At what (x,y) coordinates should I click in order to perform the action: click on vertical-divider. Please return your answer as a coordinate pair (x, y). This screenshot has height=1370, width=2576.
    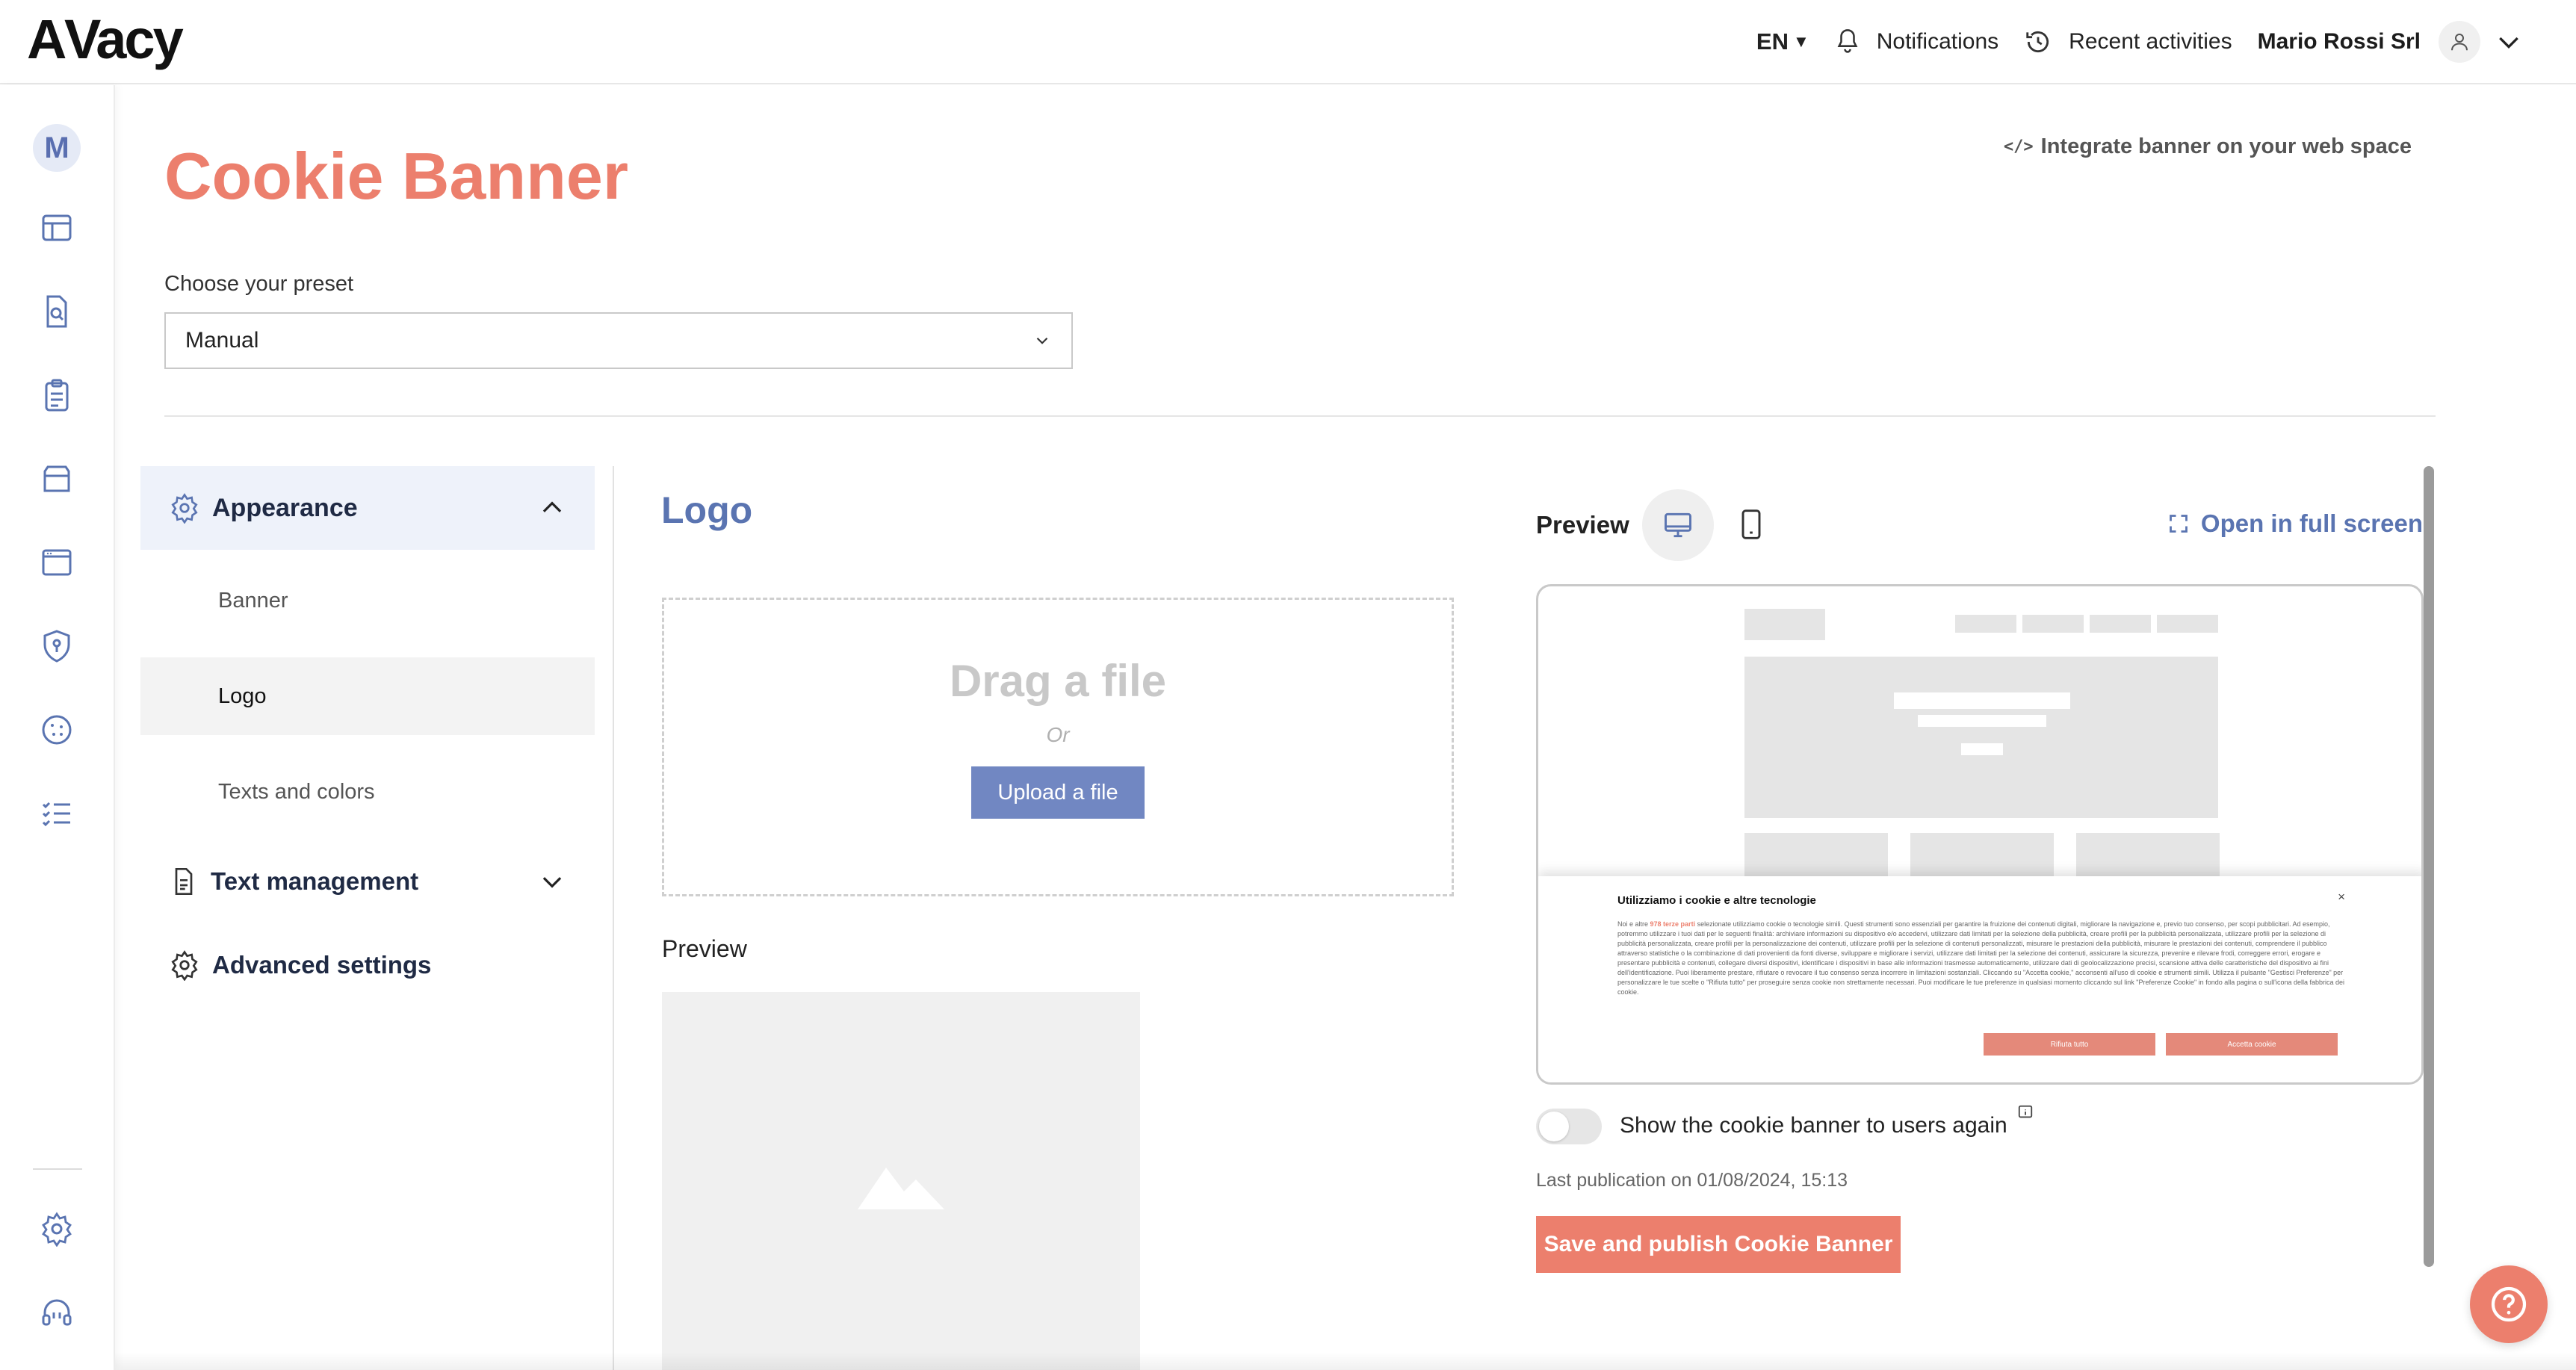
    Looking at the image, I should click on (613, 918).